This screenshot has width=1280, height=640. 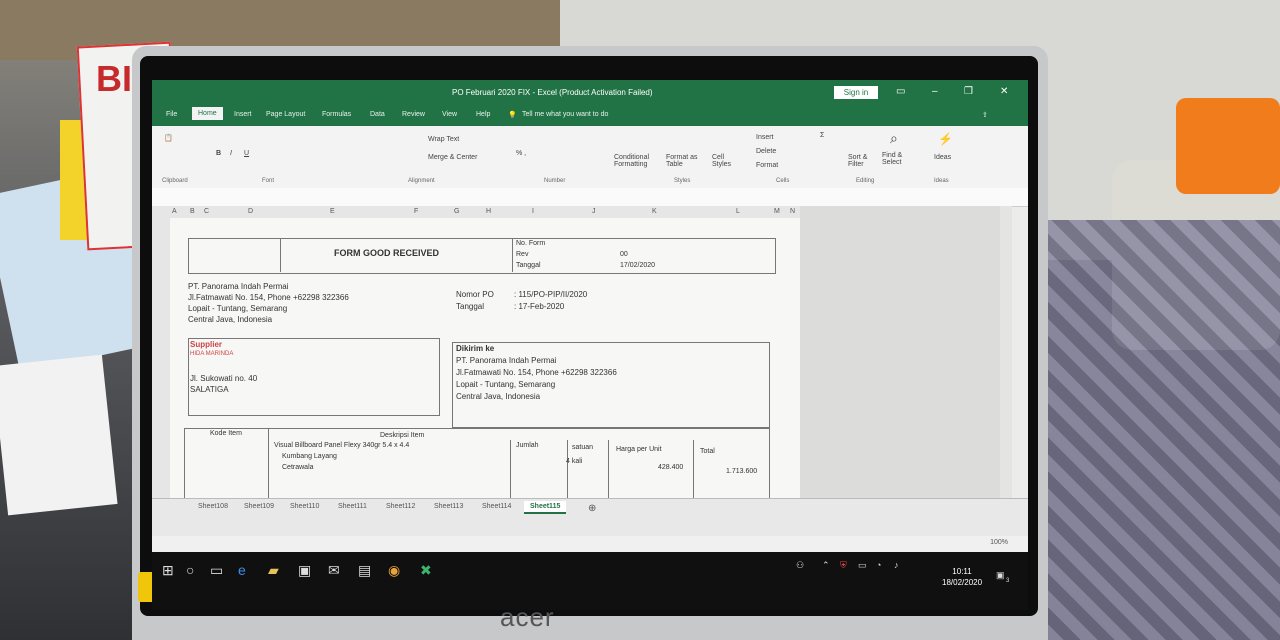 What do you see at coordinates (900, 91) in the screenshot?
I see `ribbon-display-icon: ▭` at bounding box center [900, 91].